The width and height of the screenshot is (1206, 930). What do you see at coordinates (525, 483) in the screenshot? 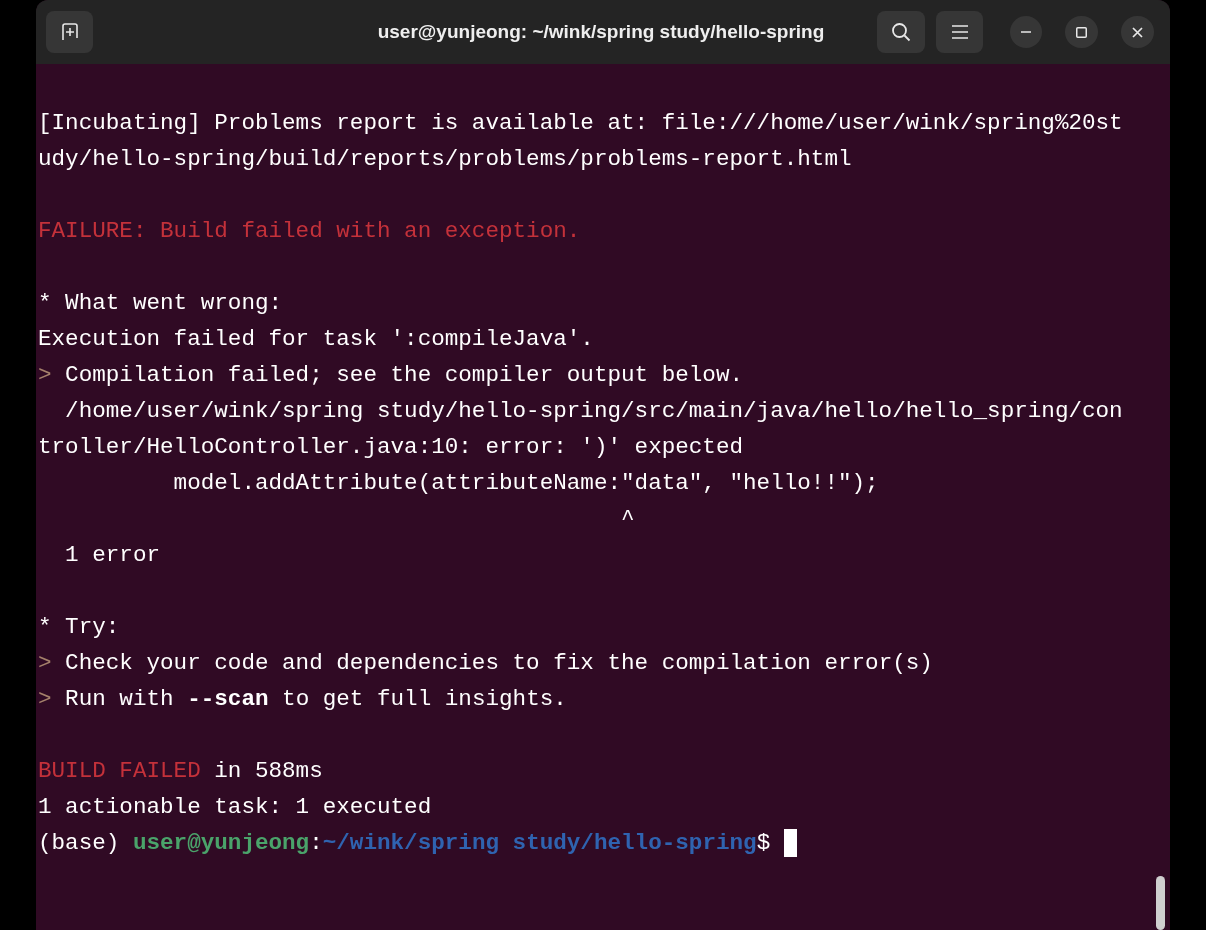
I see `terminal-line: model.addAttribute(attributeName:"data", "hello!!");` at bounding box center [525, 483].